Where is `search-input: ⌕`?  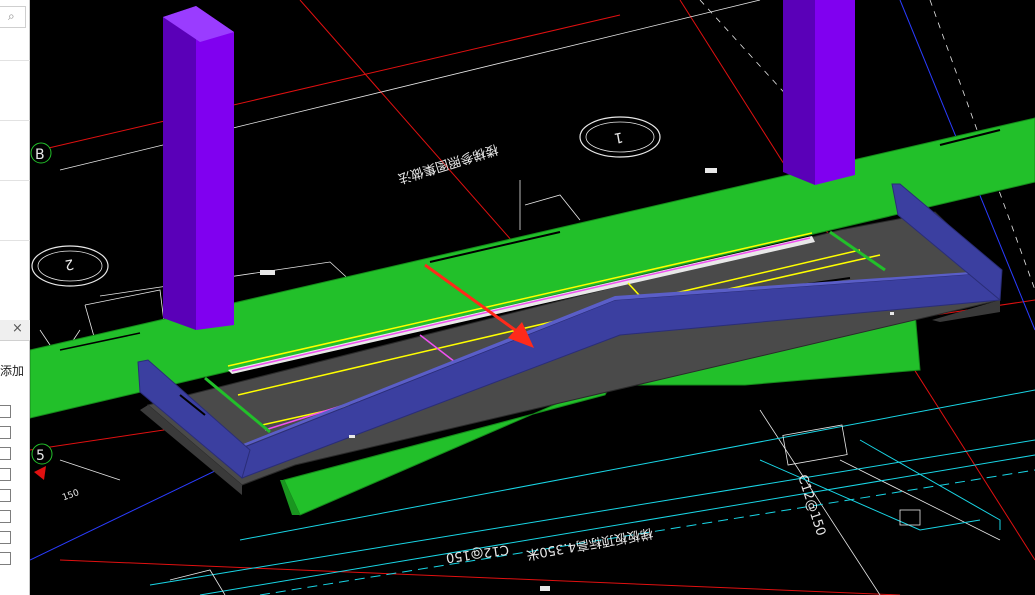 search-input: ⌕ is located at coordinates (13, 17).